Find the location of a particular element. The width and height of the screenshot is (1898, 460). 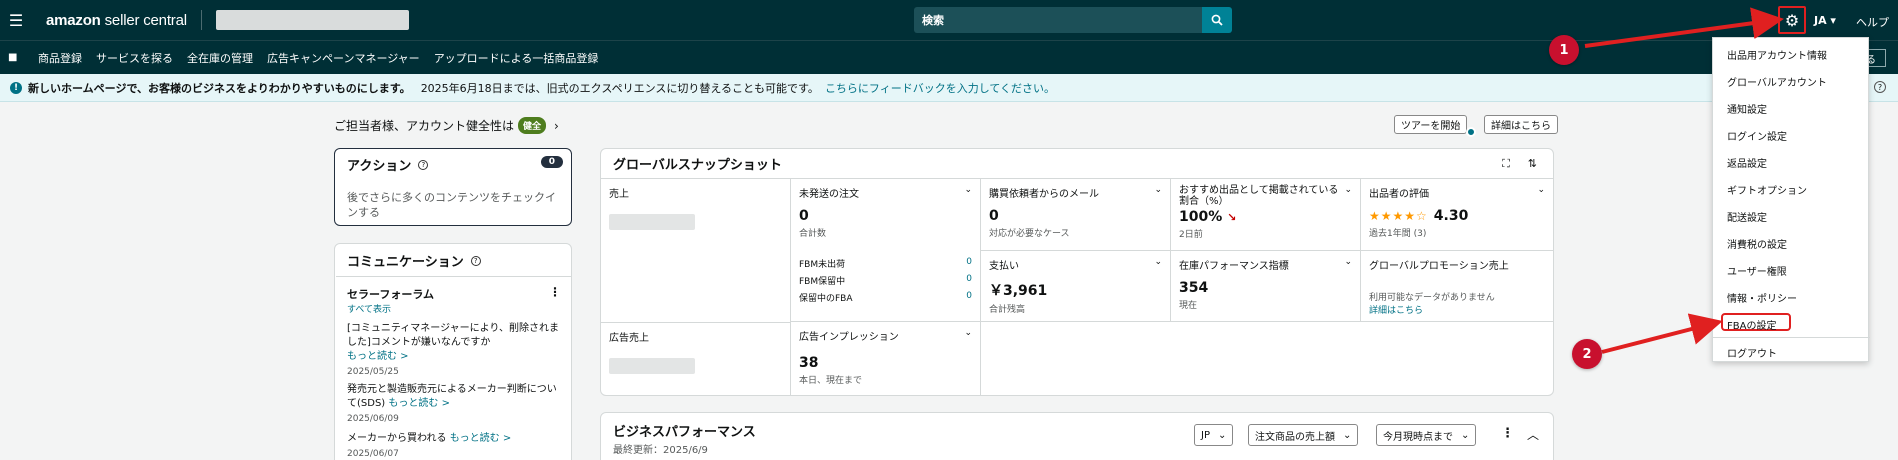

breakdown-row: FBM保留中 0 is located at coordinates (885, 280).